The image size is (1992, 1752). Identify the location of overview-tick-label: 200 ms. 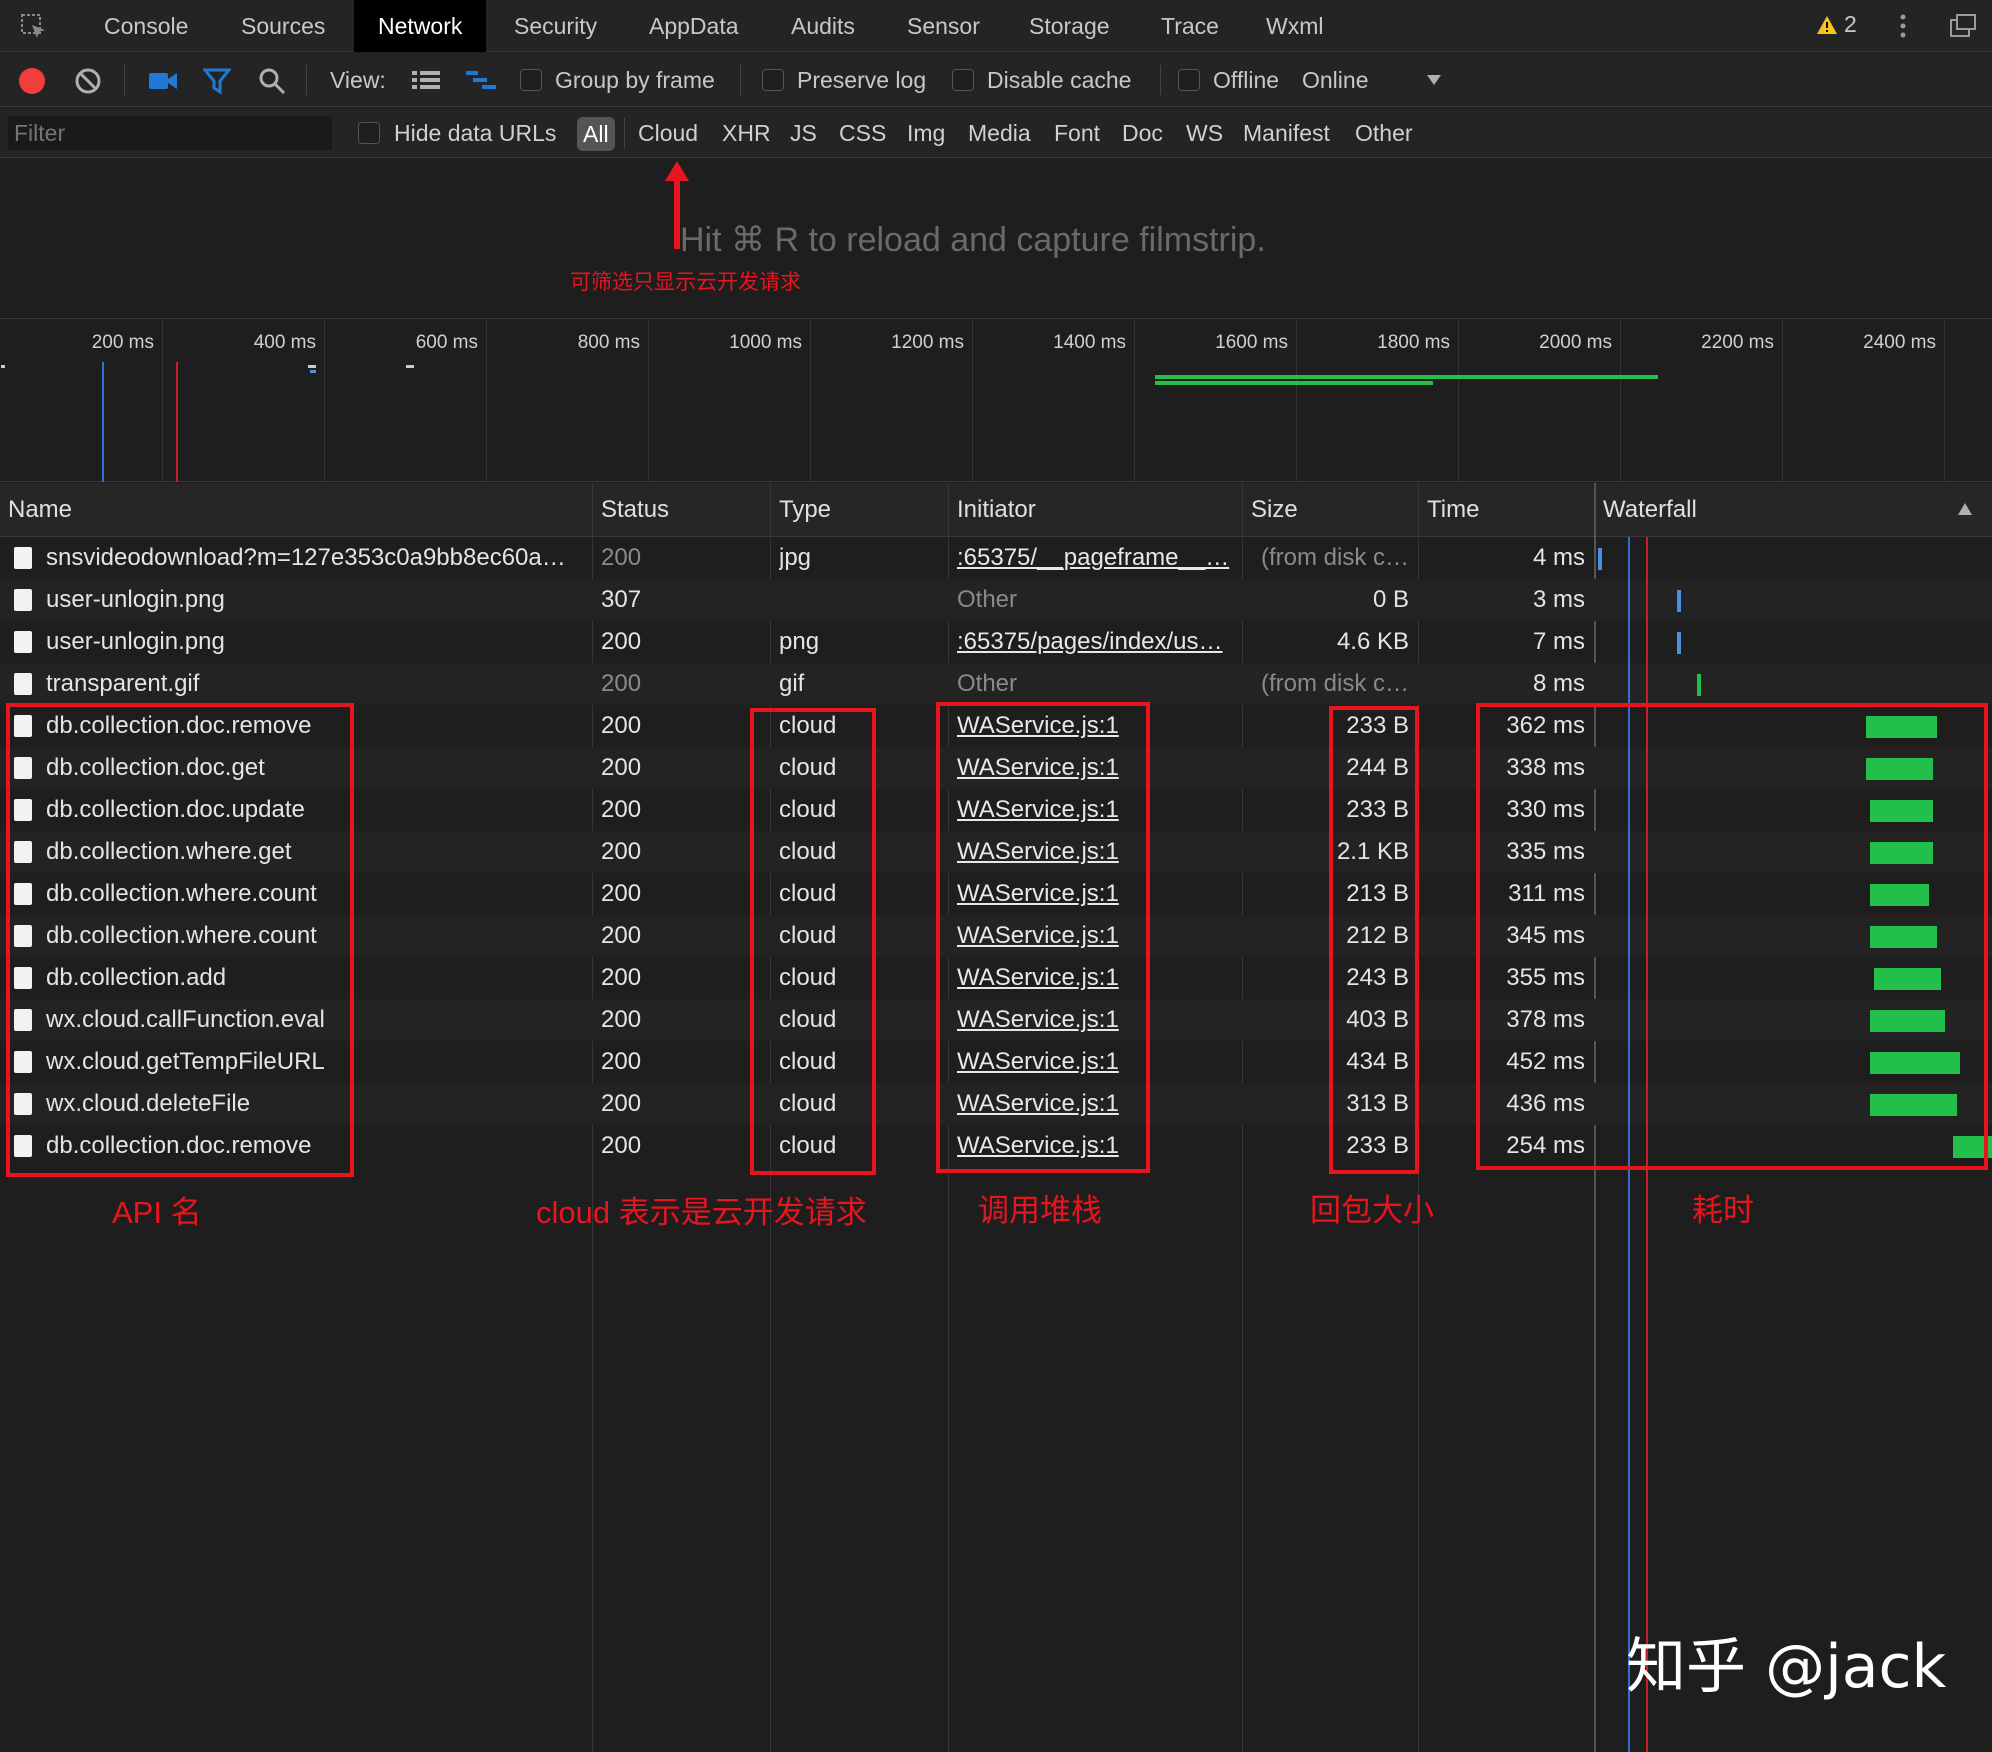
(122, 342).